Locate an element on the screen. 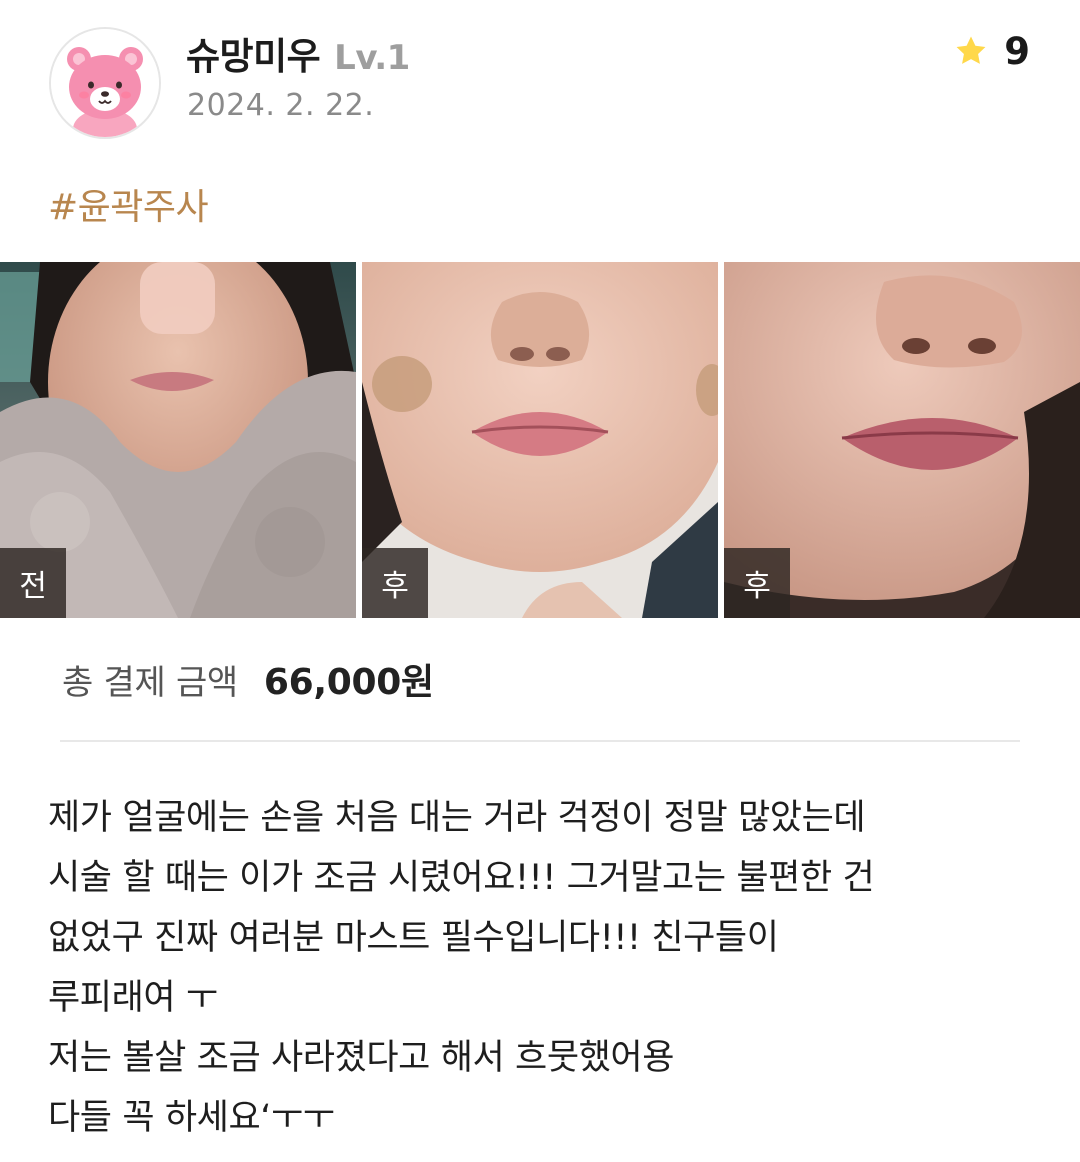 Image resolution: width=1080 pixels, height=1162 pixels. after-tag-2: 후 is located at coordinates (757, 583).